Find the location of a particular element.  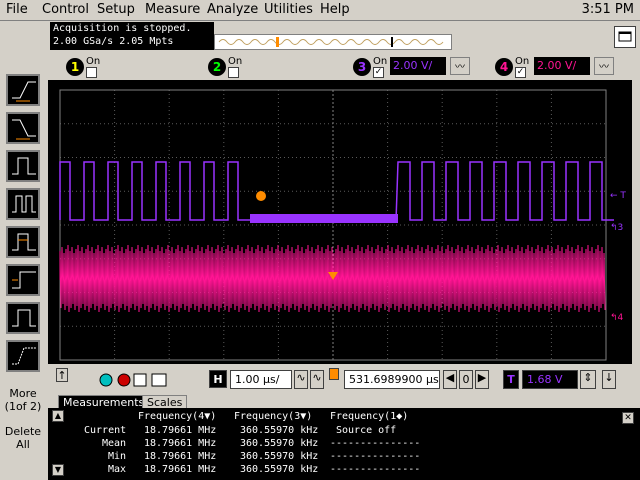

window-trigger-icon is located at coordinates (23, 356).